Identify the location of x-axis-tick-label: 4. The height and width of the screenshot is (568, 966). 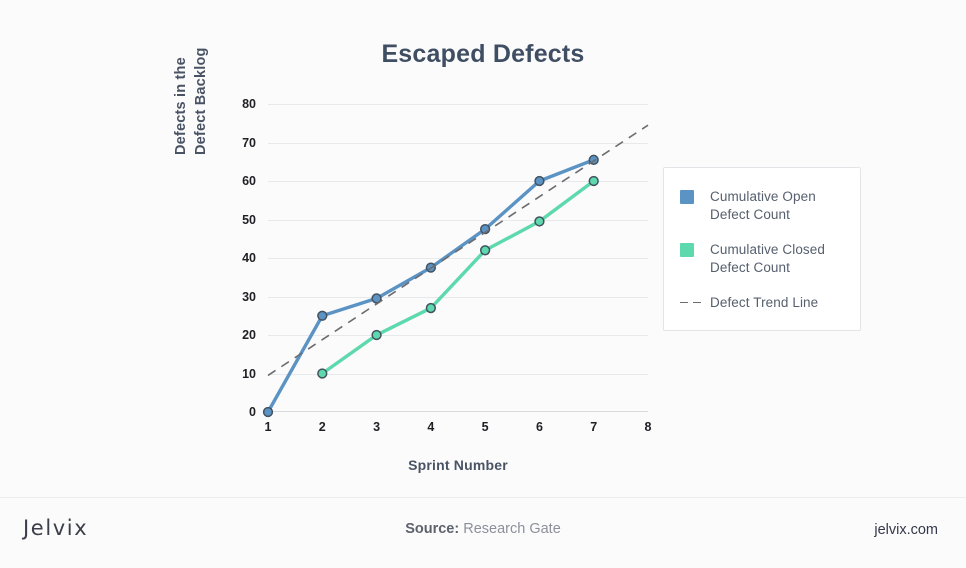
(431, 427).